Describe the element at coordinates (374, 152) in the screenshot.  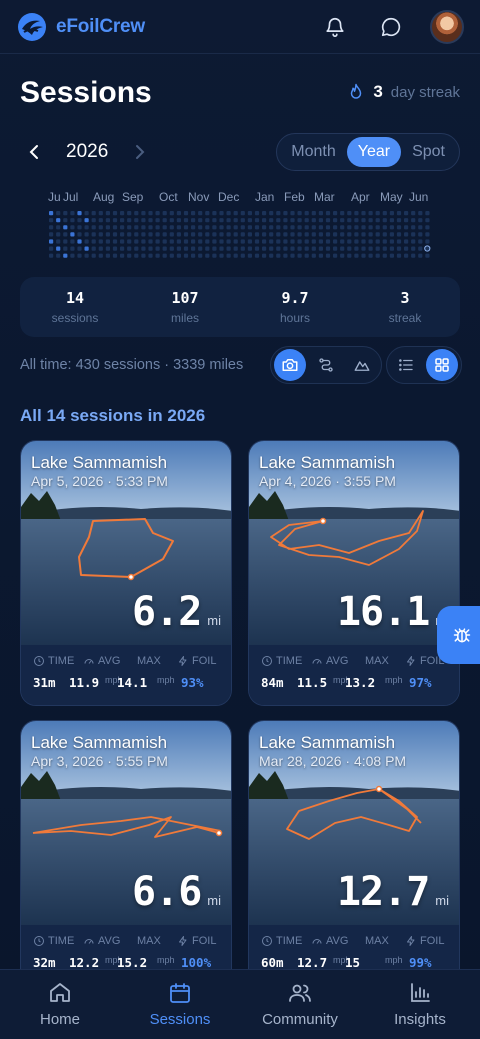
I see `tab-year: Year` at that location.